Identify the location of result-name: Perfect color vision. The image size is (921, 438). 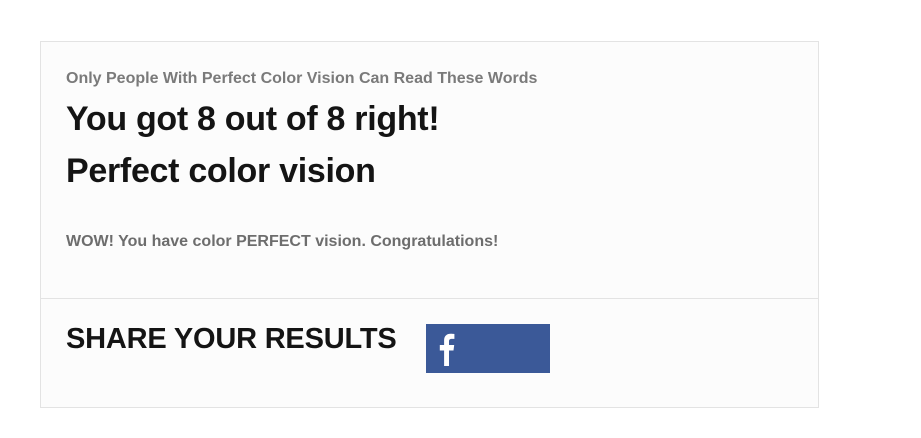
(221, 171).